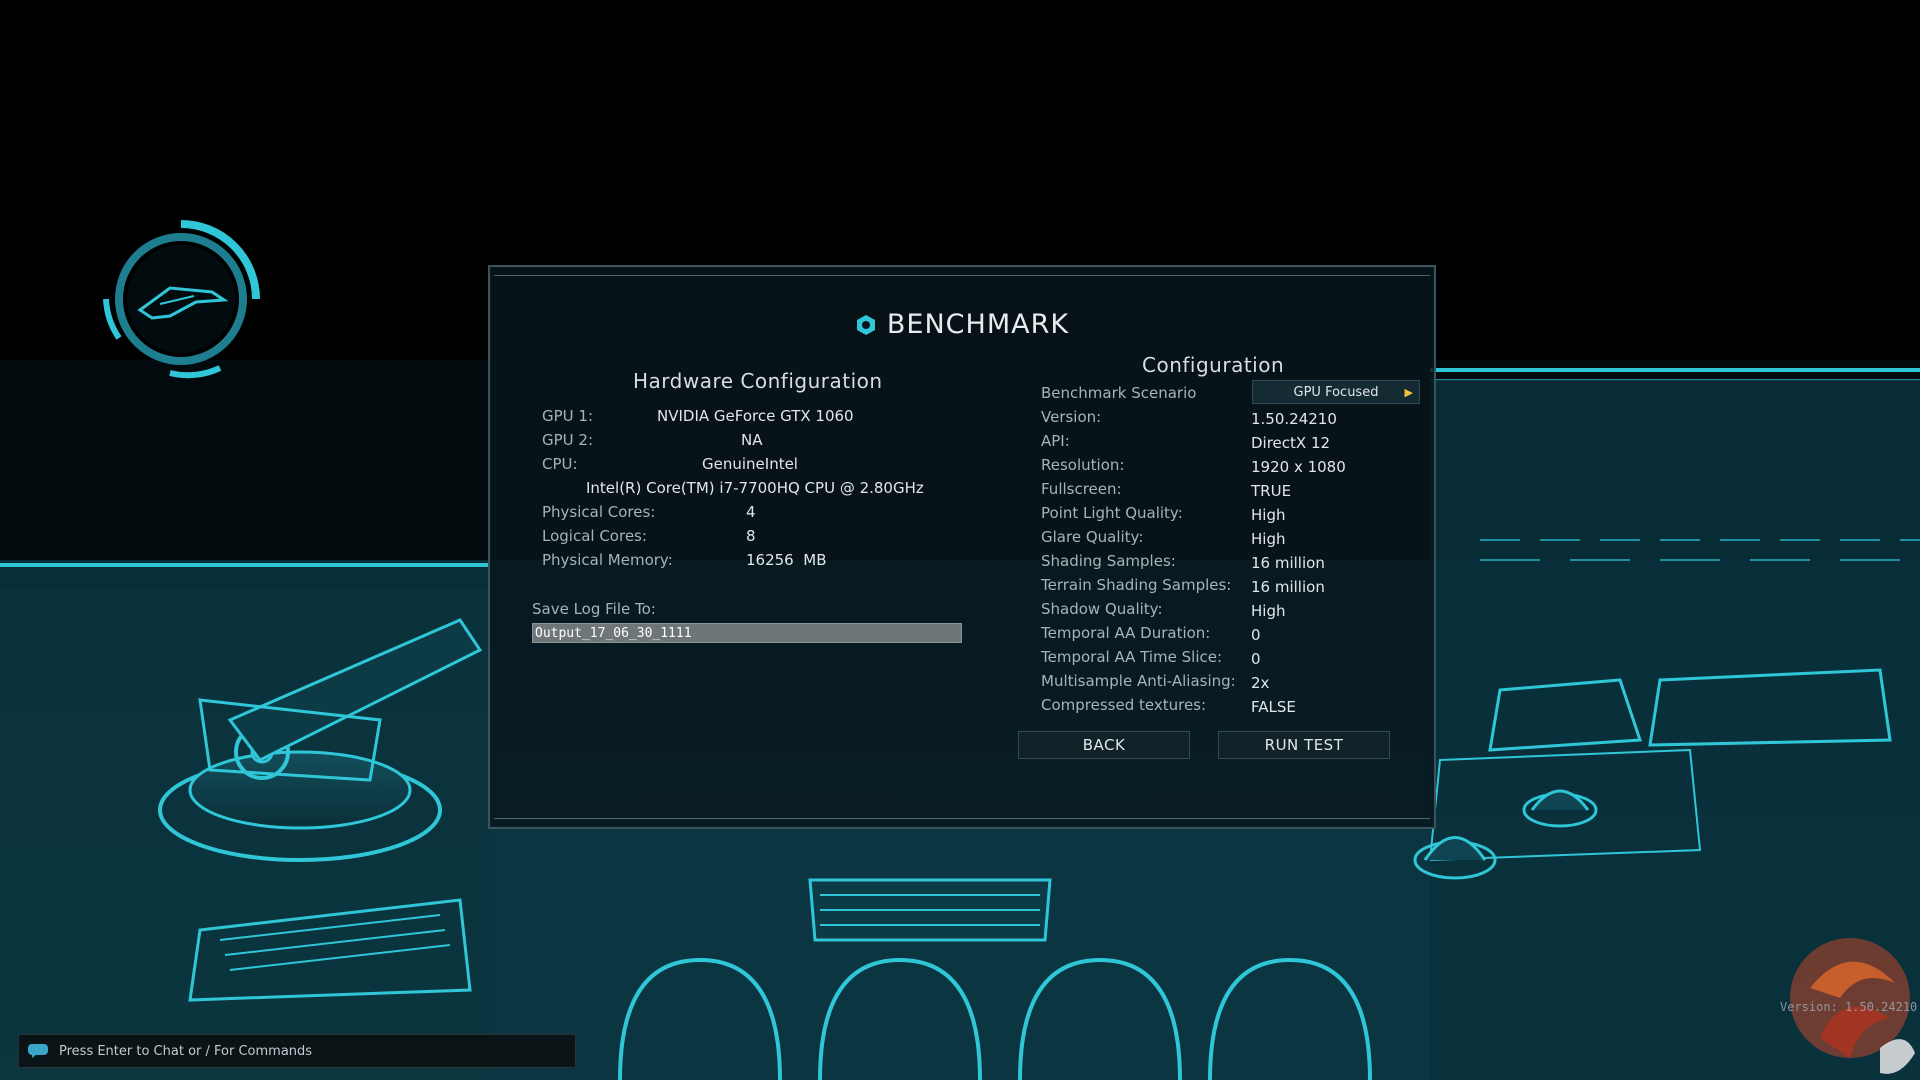 The height and width of the screenshot is (1080, 1920). Describe the element at coordinates (1124, 705) in the screenshot. I see `cfg-label-compressed-textures: Compressed textures:` at that location.